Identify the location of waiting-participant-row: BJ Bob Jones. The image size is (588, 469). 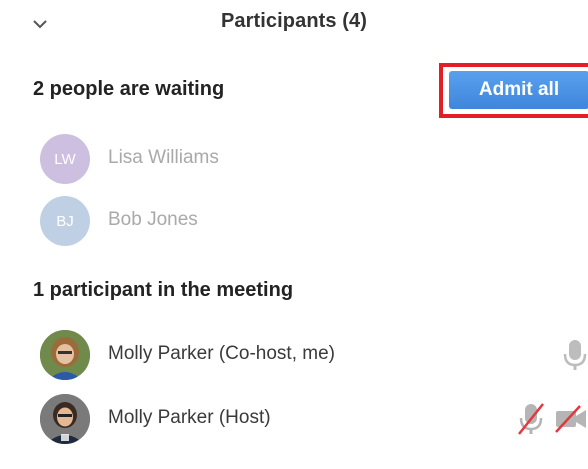
(294, 221).